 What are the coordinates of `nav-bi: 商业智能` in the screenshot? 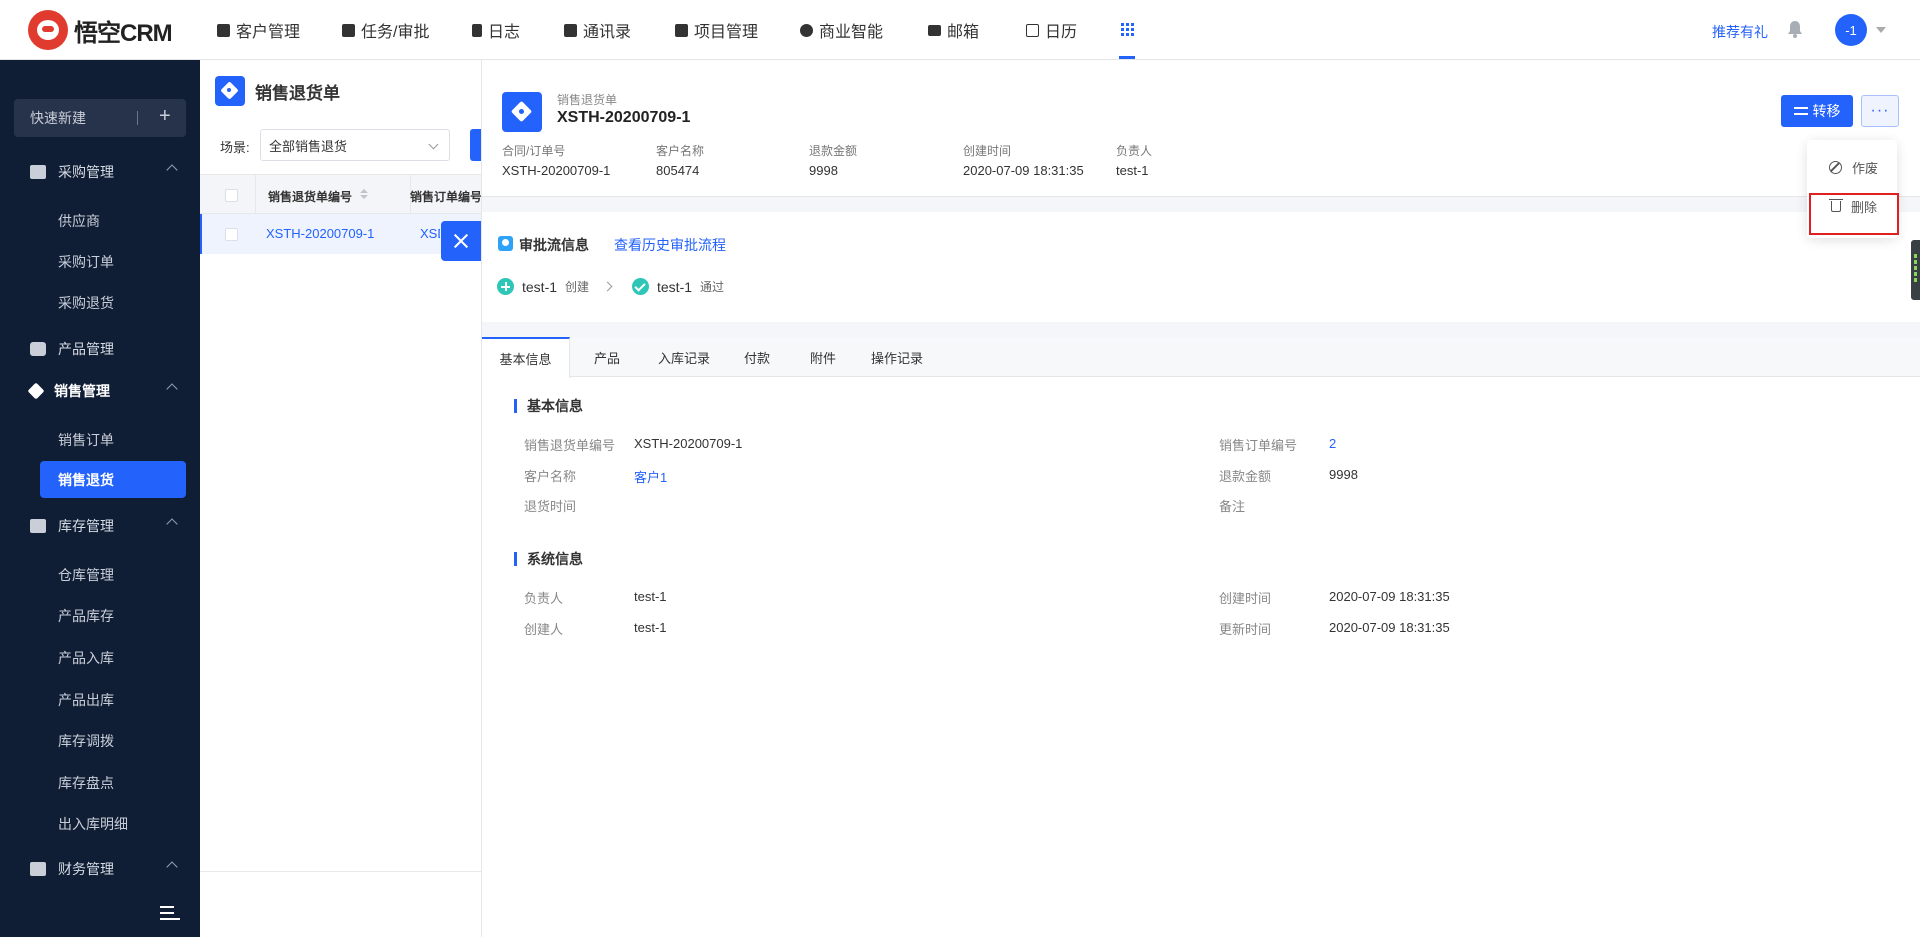 It's located at (841, 30).